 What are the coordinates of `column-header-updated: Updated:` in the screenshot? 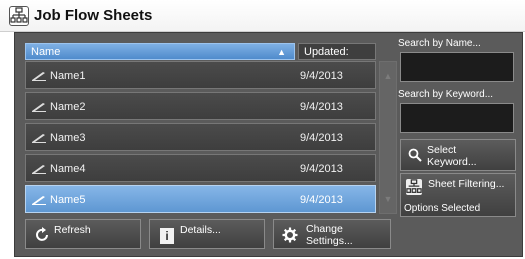 It's located at (337, 51).